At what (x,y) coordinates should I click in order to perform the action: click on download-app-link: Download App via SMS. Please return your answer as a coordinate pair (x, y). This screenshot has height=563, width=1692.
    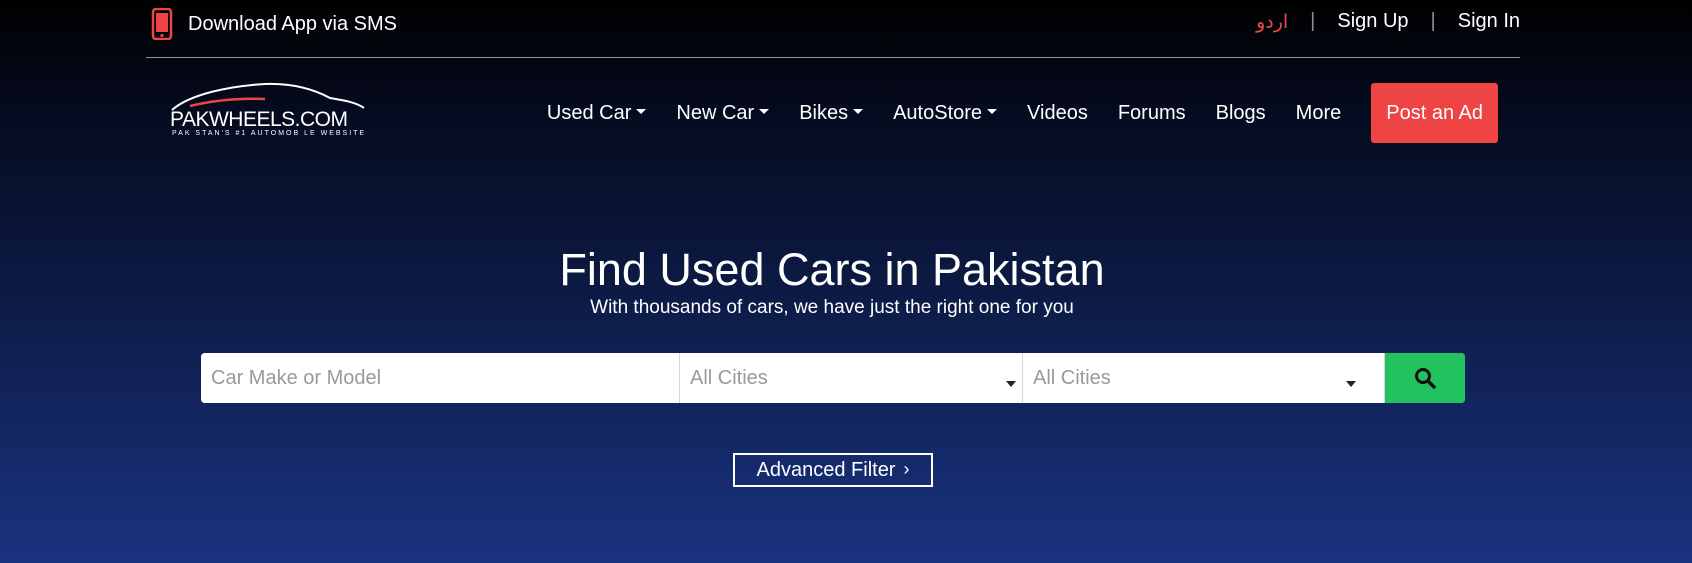
    Looking at the image, I should click on (274, 24).